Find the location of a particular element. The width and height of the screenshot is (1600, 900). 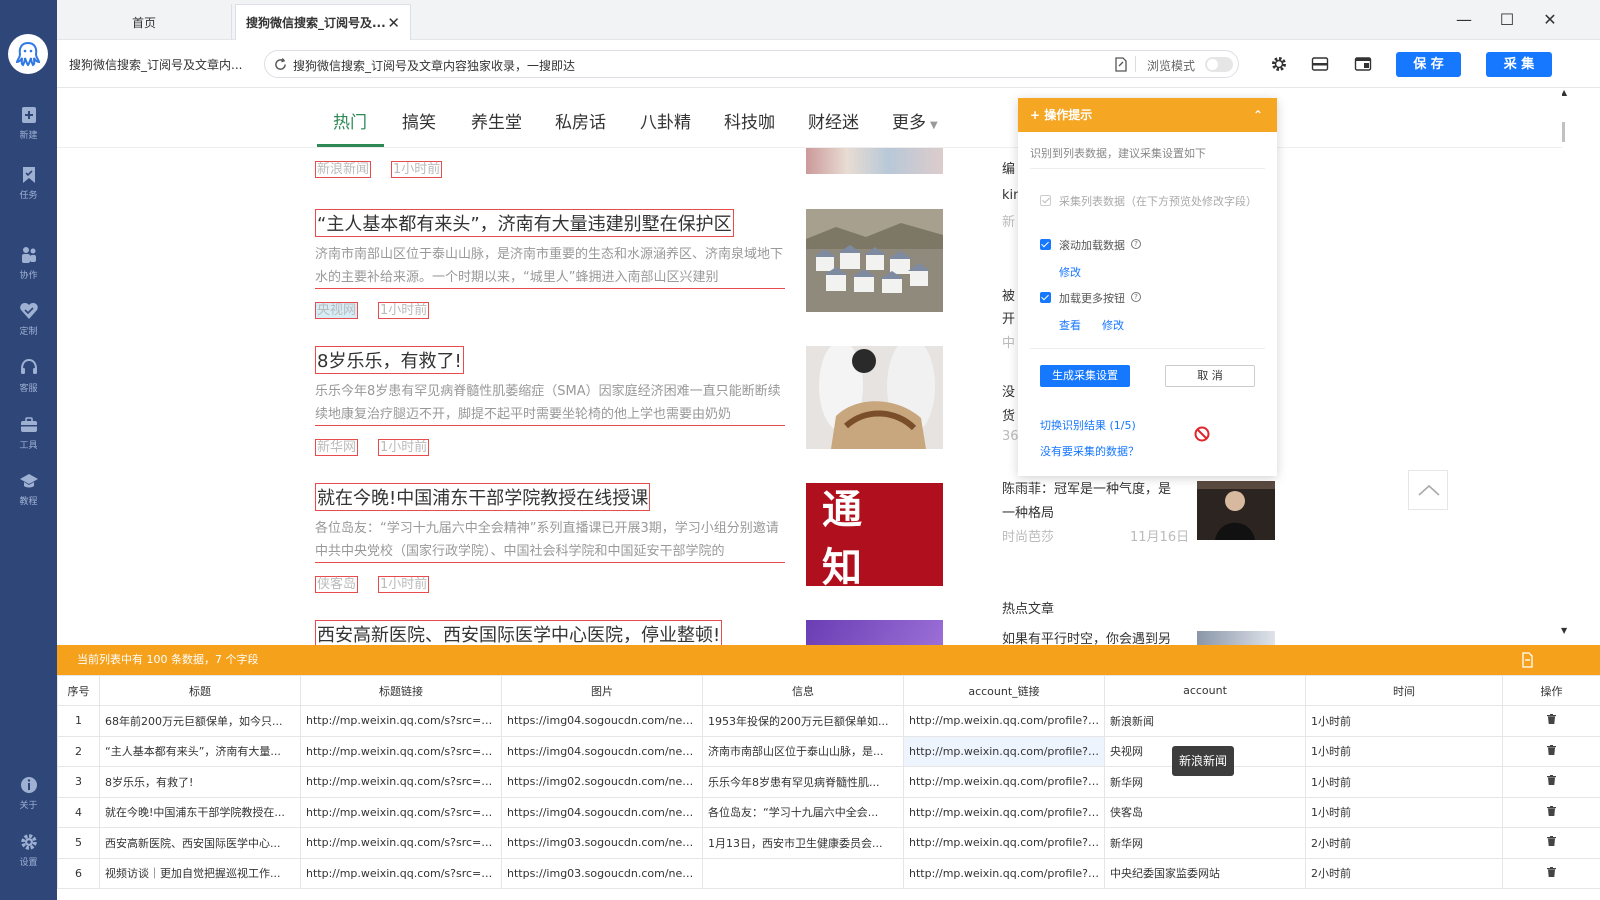

refresh-icon is located at coordinates (280, 64).